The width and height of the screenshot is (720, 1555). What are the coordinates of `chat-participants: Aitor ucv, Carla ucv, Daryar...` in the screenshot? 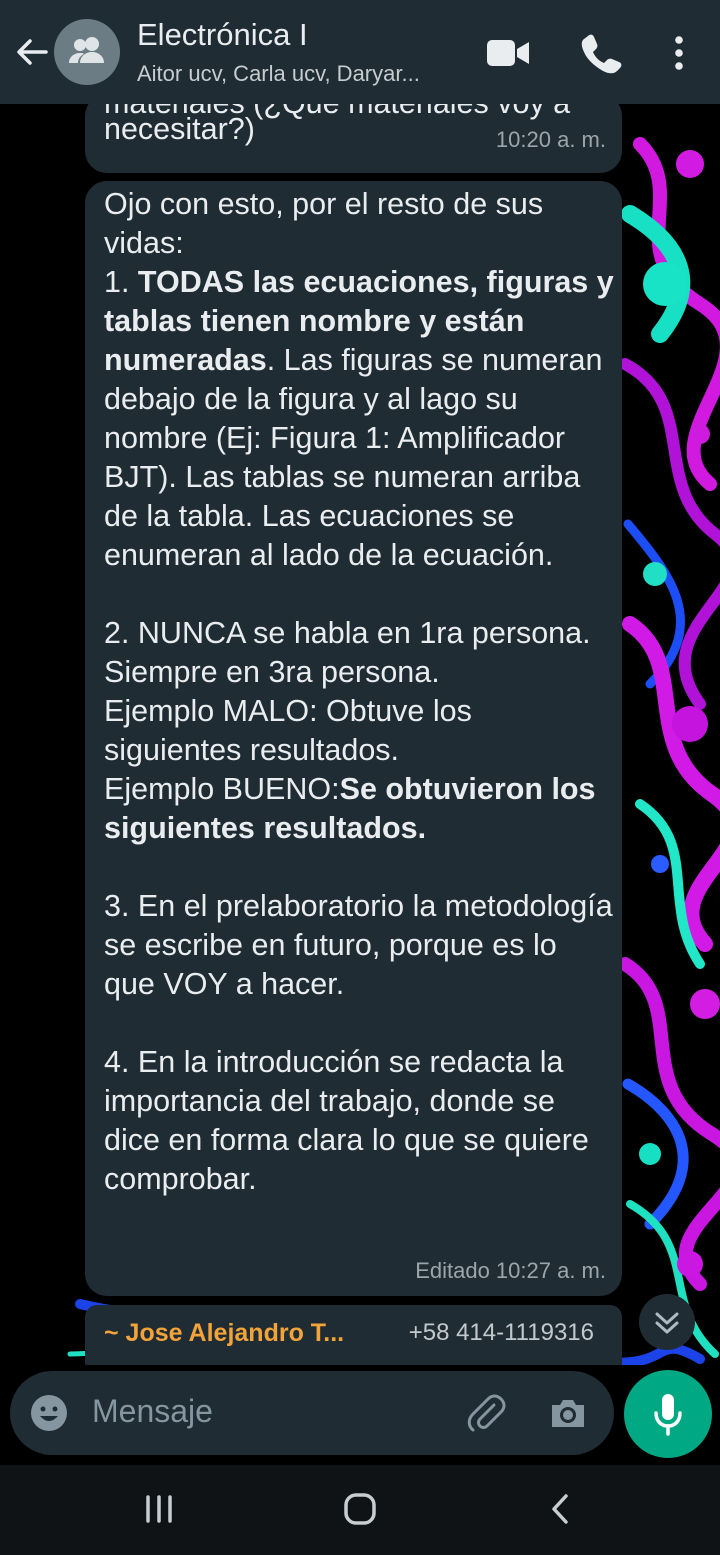 It's located at (278, 74).